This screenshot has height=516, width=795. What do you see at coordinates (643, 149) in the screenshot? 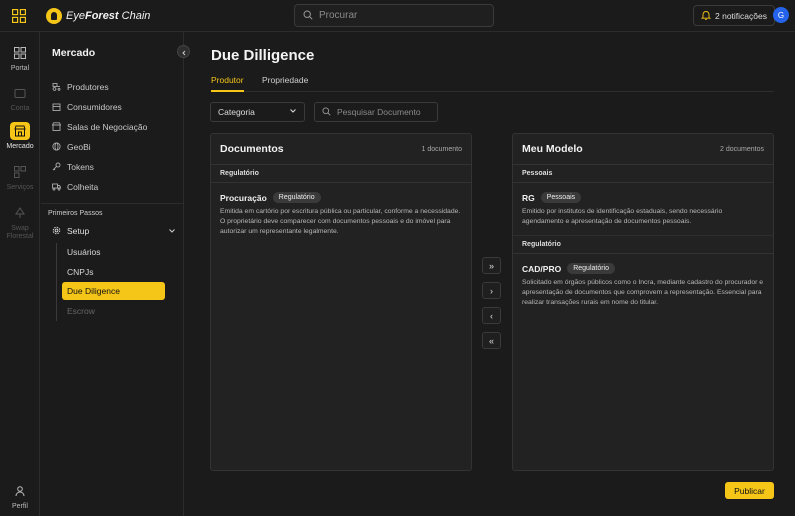
I see `meu-modelo-header: Meu Modelo 2 documentos` at bounding box center [643, 149].